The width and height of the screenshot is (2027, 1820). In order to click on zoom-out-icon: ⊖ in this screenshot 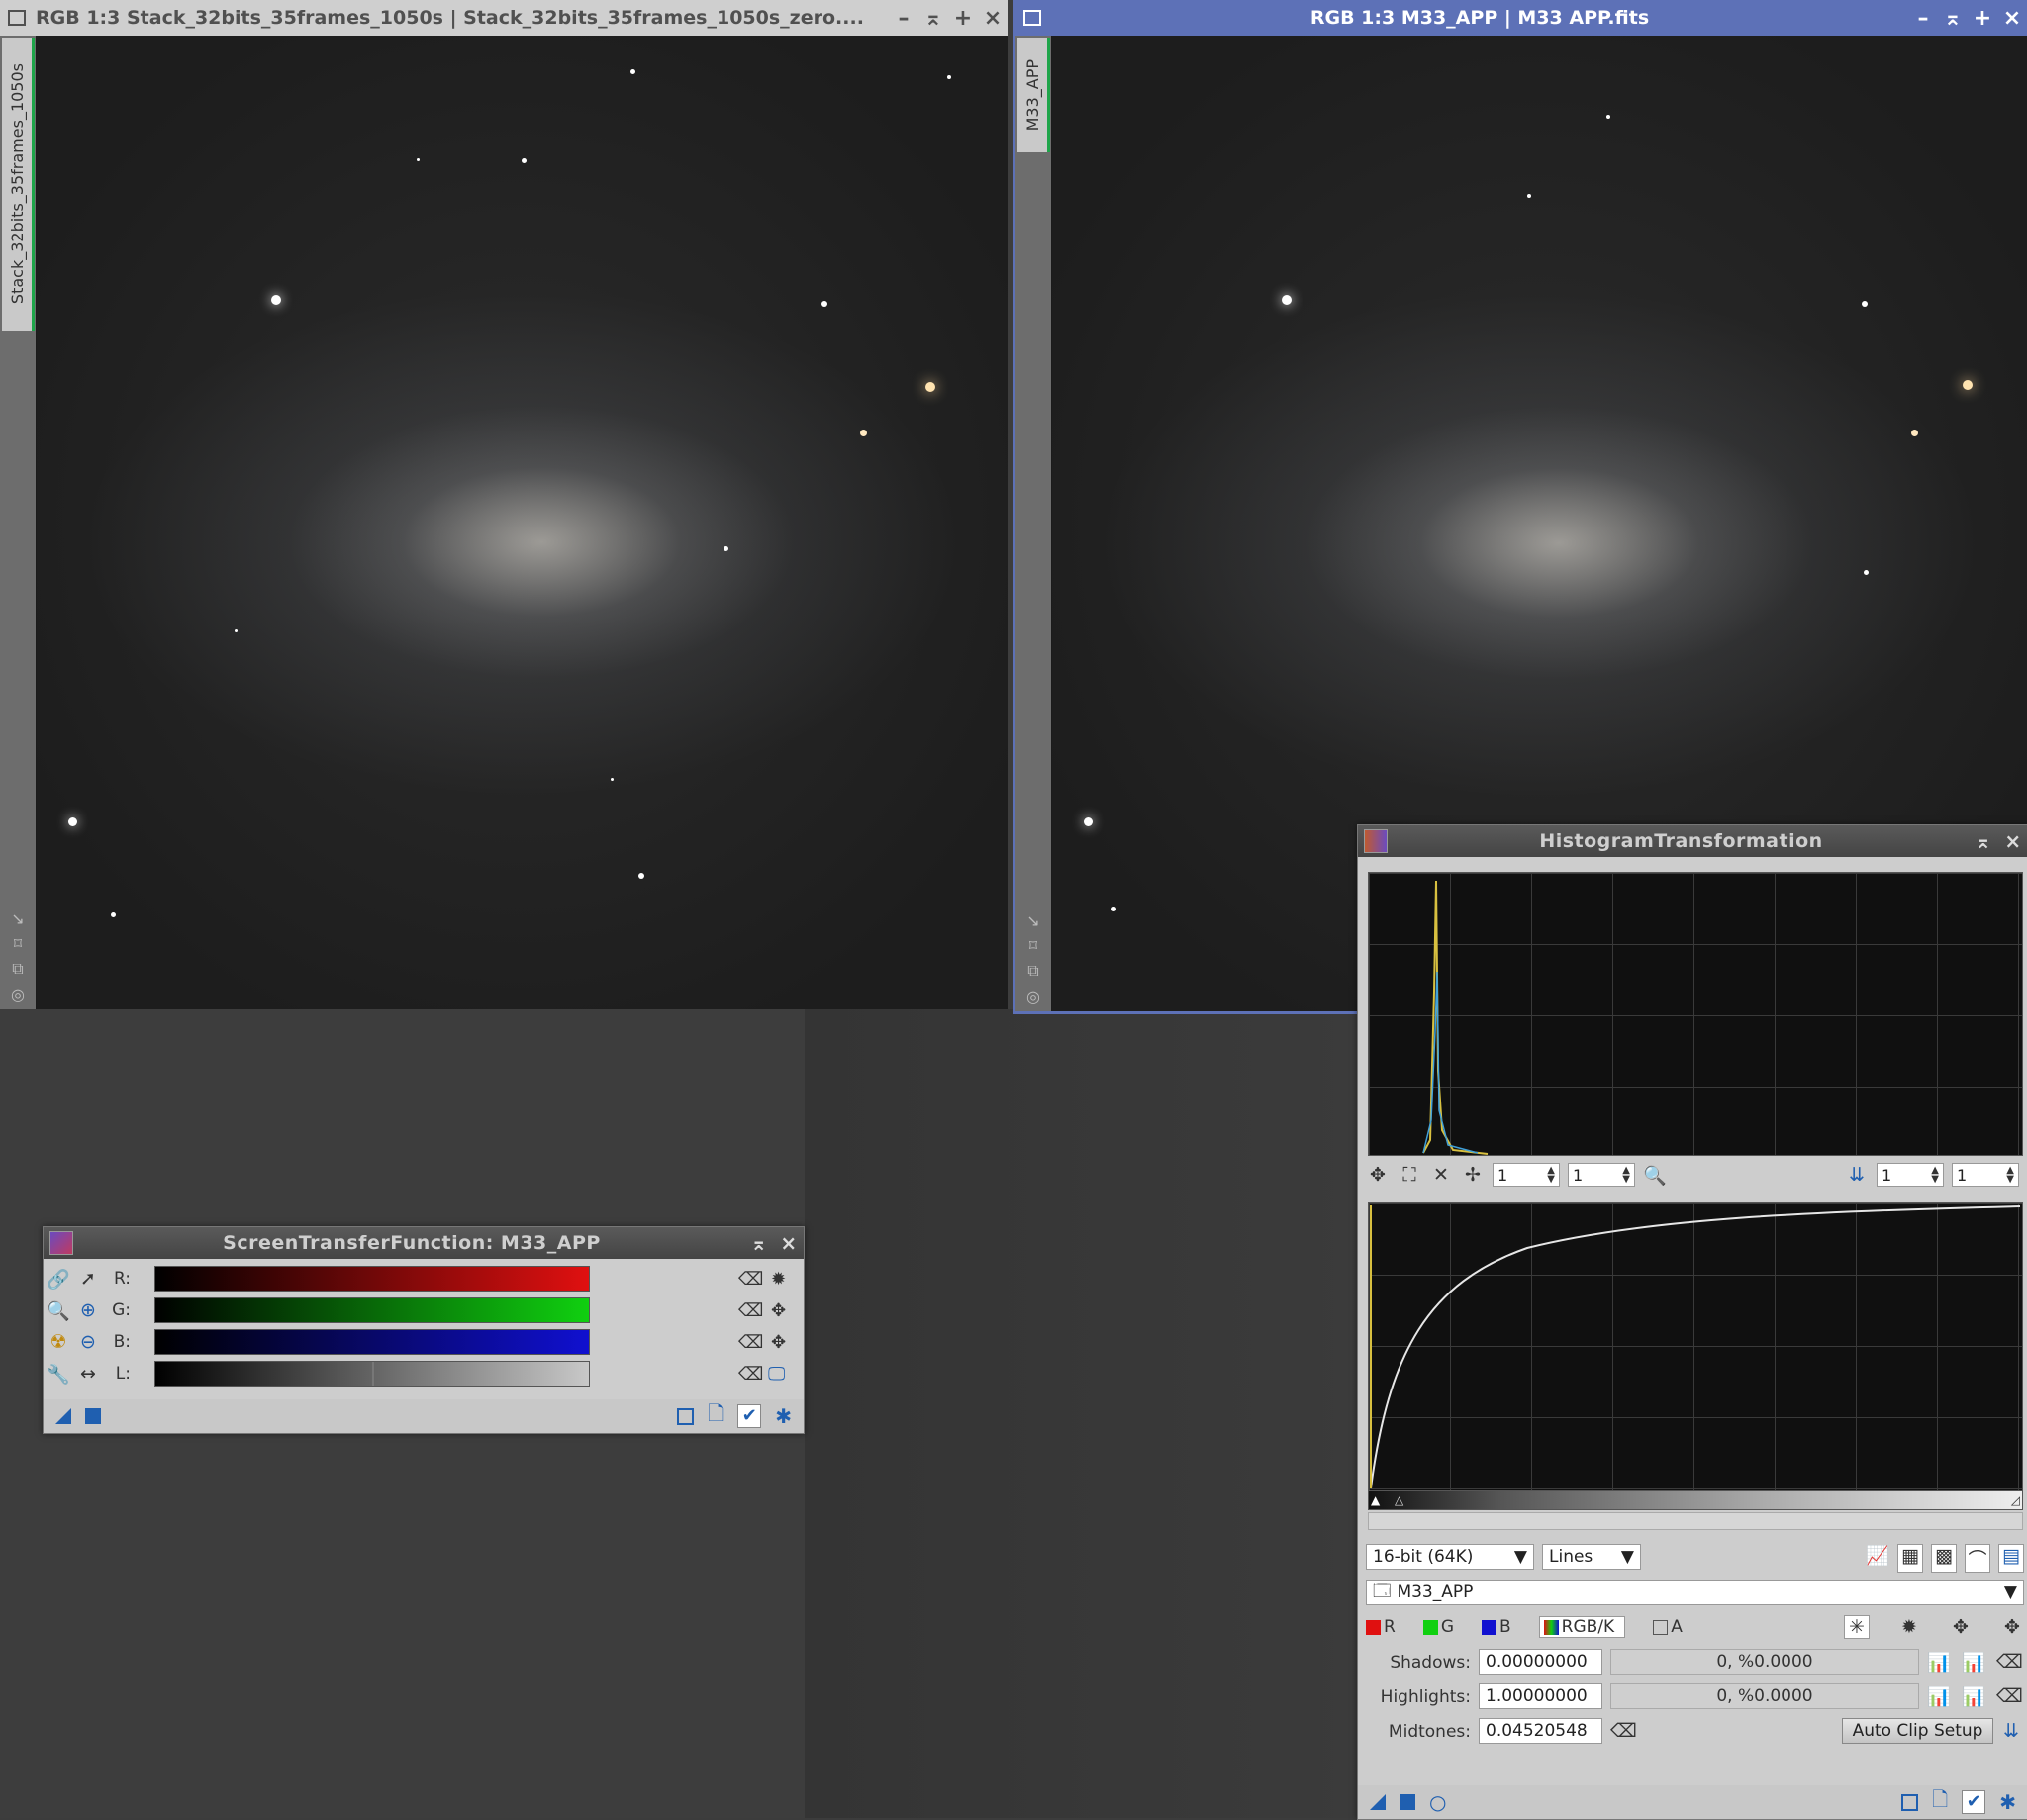, I will do `click(88, 1342)`.